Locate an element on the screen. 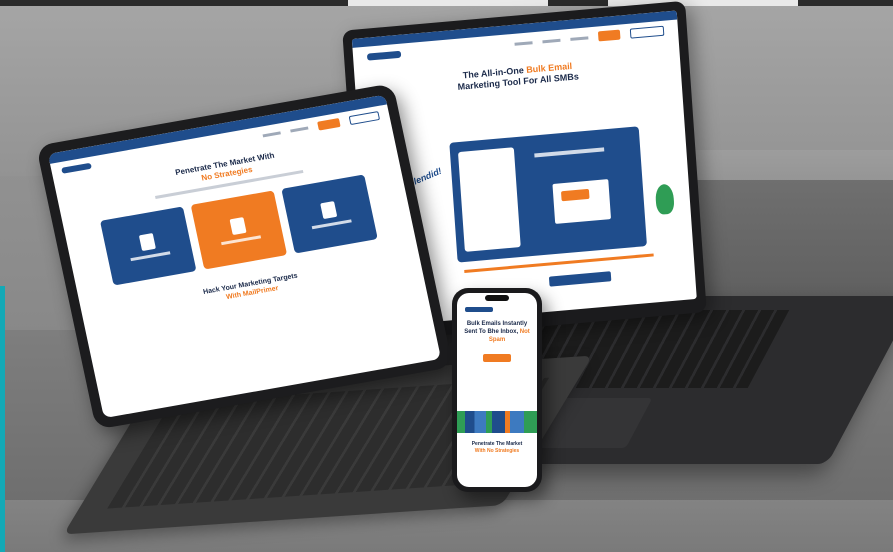 This screenshot has width=893, height=552. document-icon is located at coordinates (147, 242).